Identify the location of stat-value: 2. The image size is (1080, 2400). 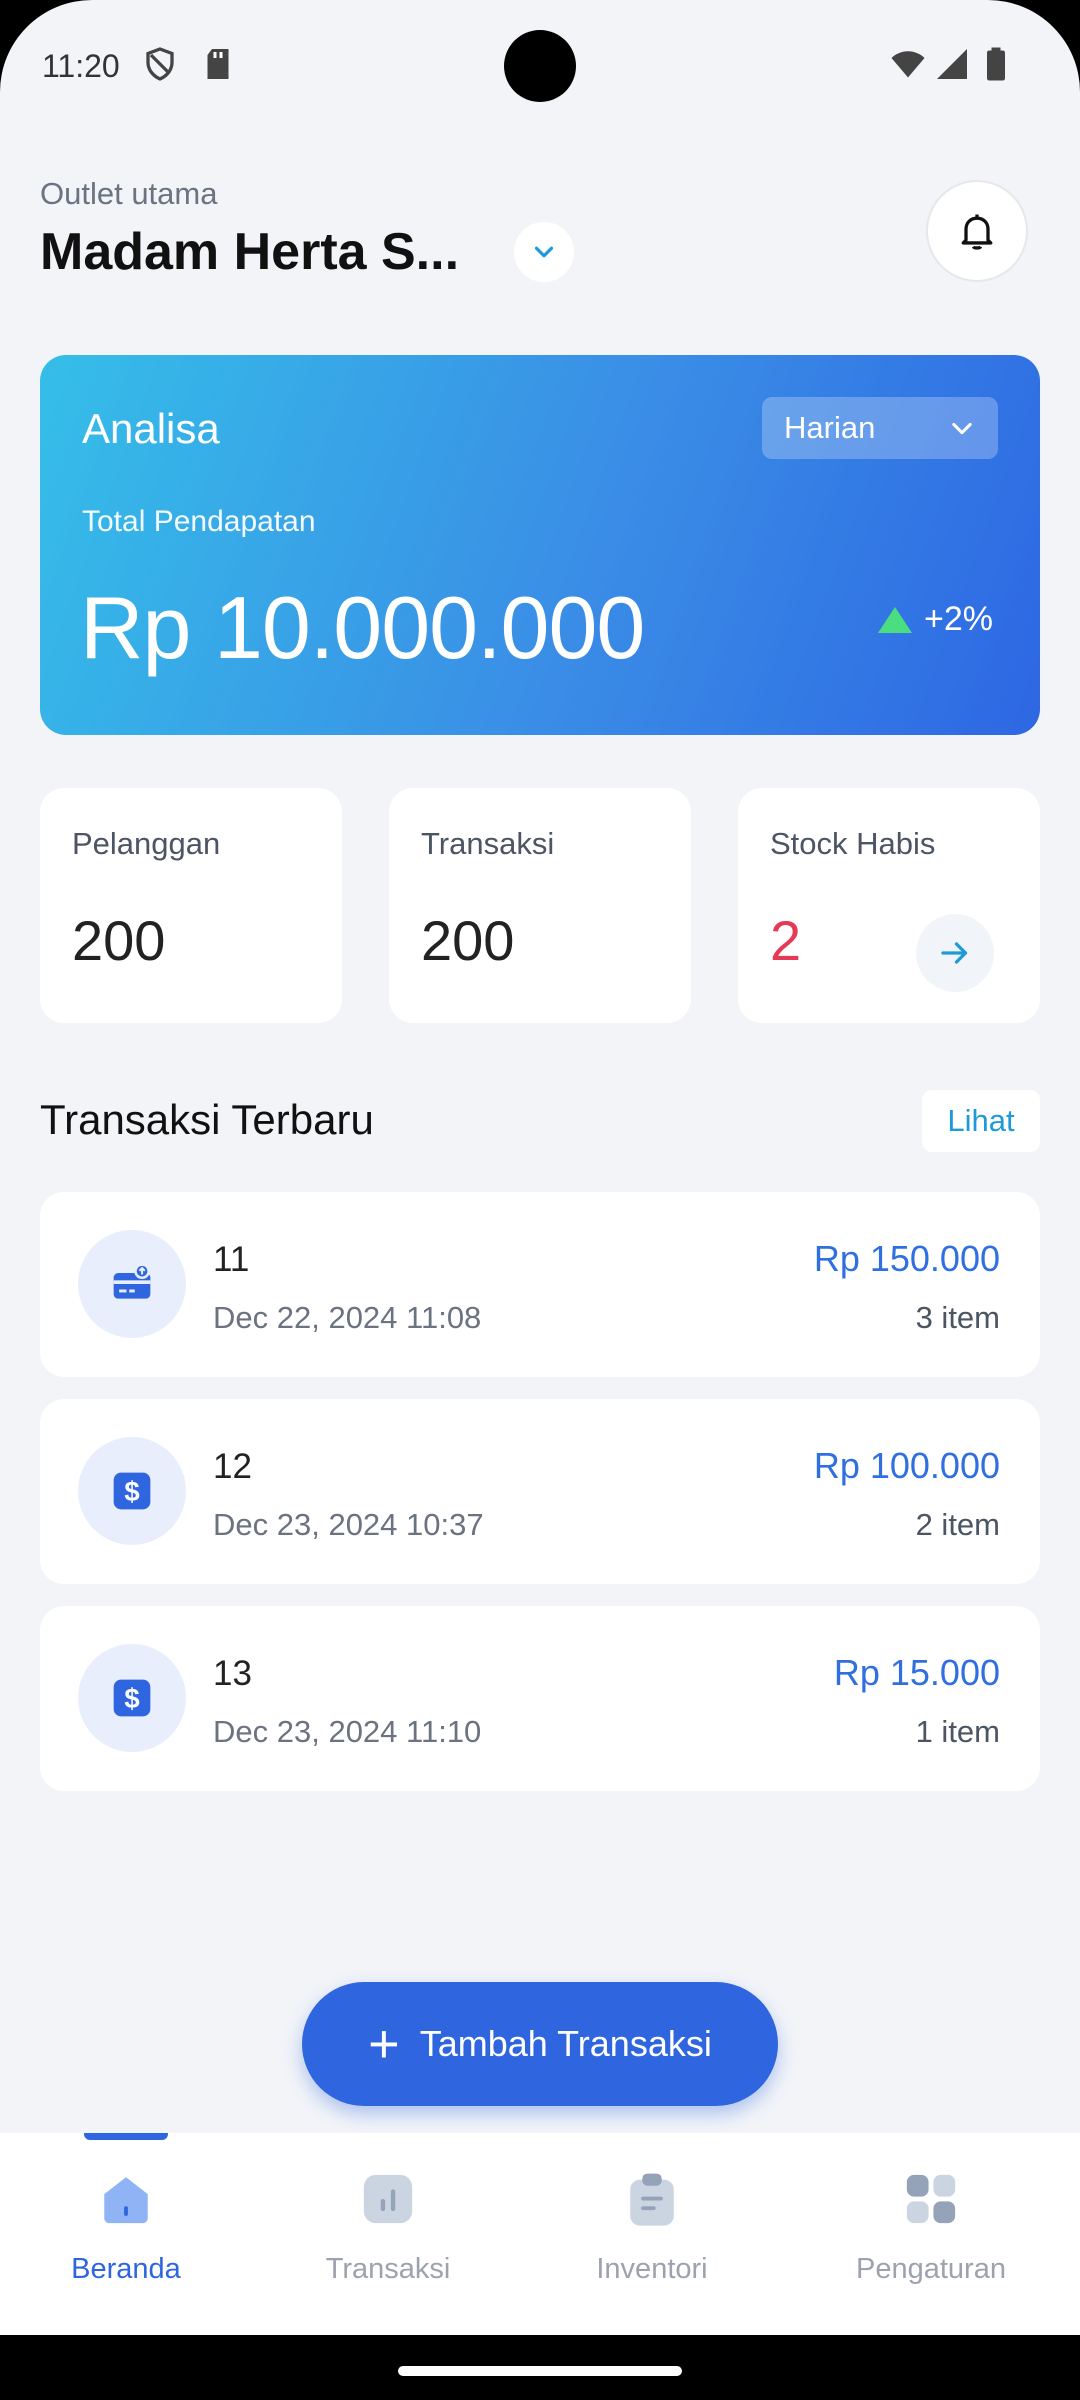
(786, 940).